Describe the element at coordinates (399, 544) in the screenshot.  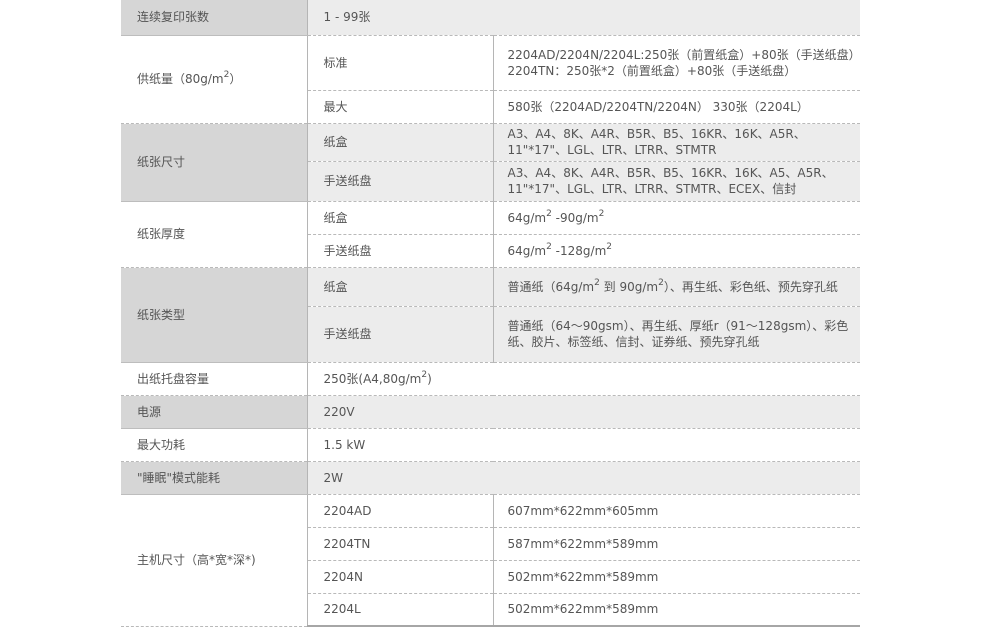
I see `dimension-model-name: 2204TN` at that location.